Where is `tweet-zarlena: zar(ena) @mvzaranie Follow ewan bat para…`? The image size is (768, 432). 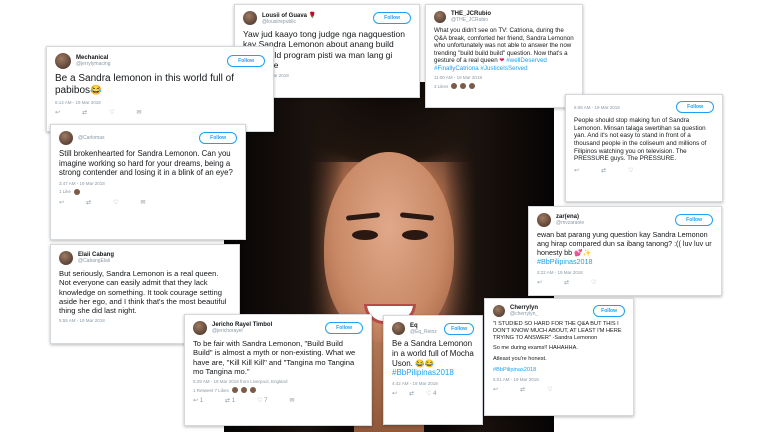 tweet-zarlena: zar(ena) @mvzaranie Follow ewan bat para… is located at coordinates (625, 251).